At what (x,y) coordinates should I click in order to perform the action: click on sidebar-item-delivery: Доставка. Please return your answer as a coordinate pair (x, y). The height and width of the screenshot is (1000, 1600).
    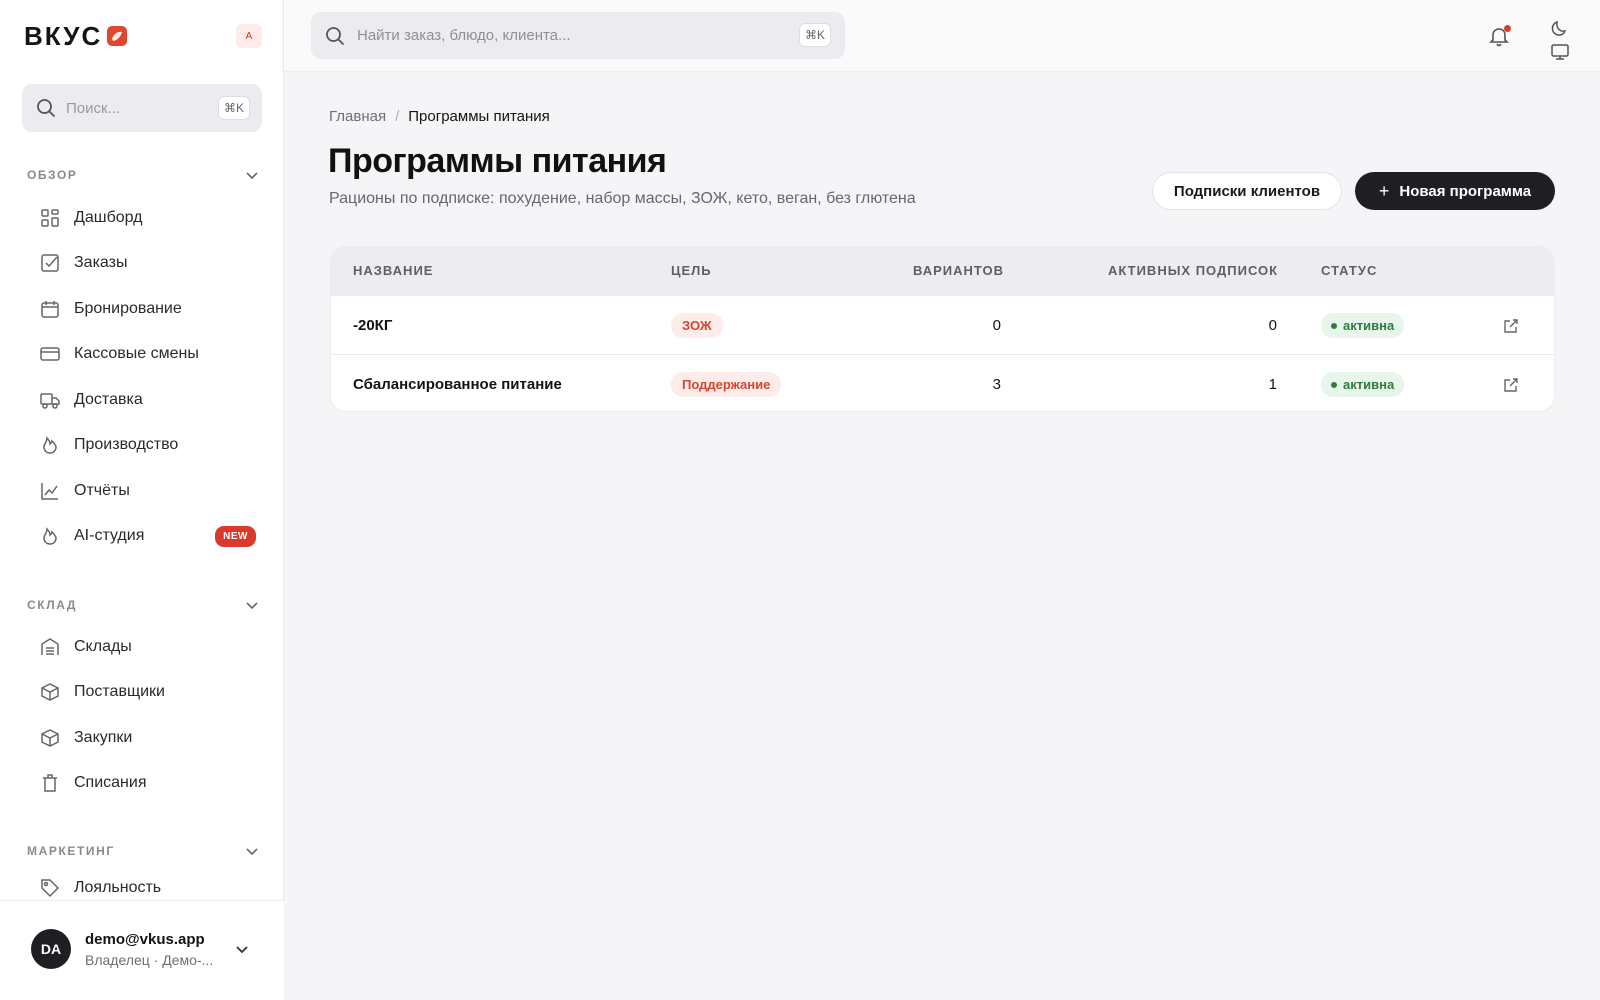
    Looking at the image, I should click on (148, 400).